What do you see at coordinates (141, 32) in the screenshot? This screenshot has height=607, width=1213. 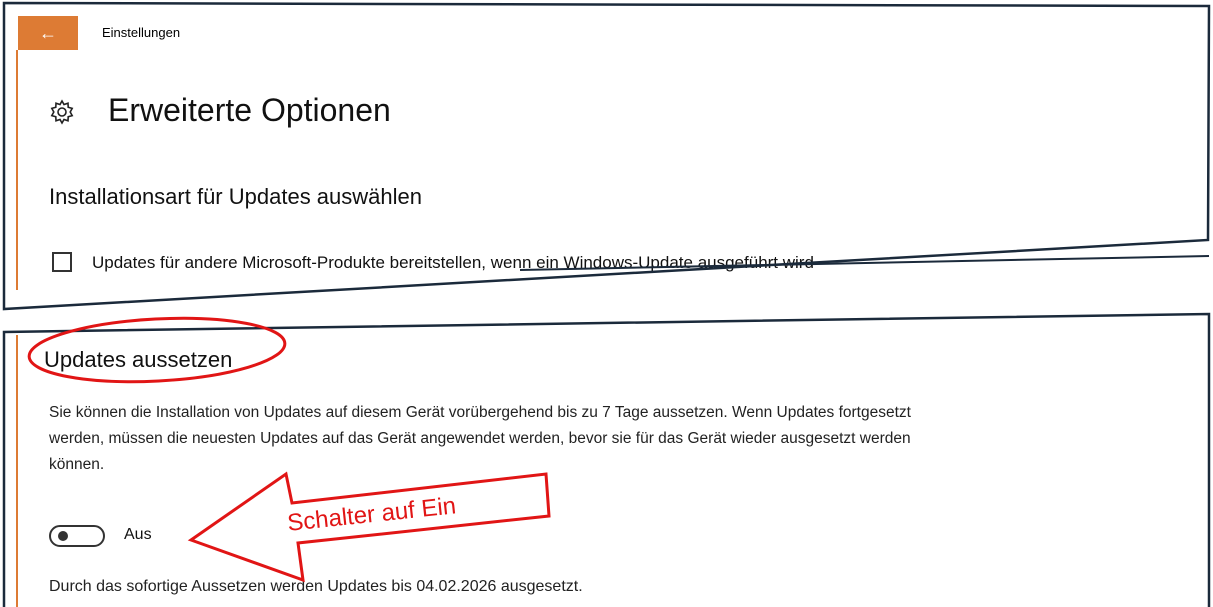 I see `window-title: Einstellungen` at bounding box center [141, 32].